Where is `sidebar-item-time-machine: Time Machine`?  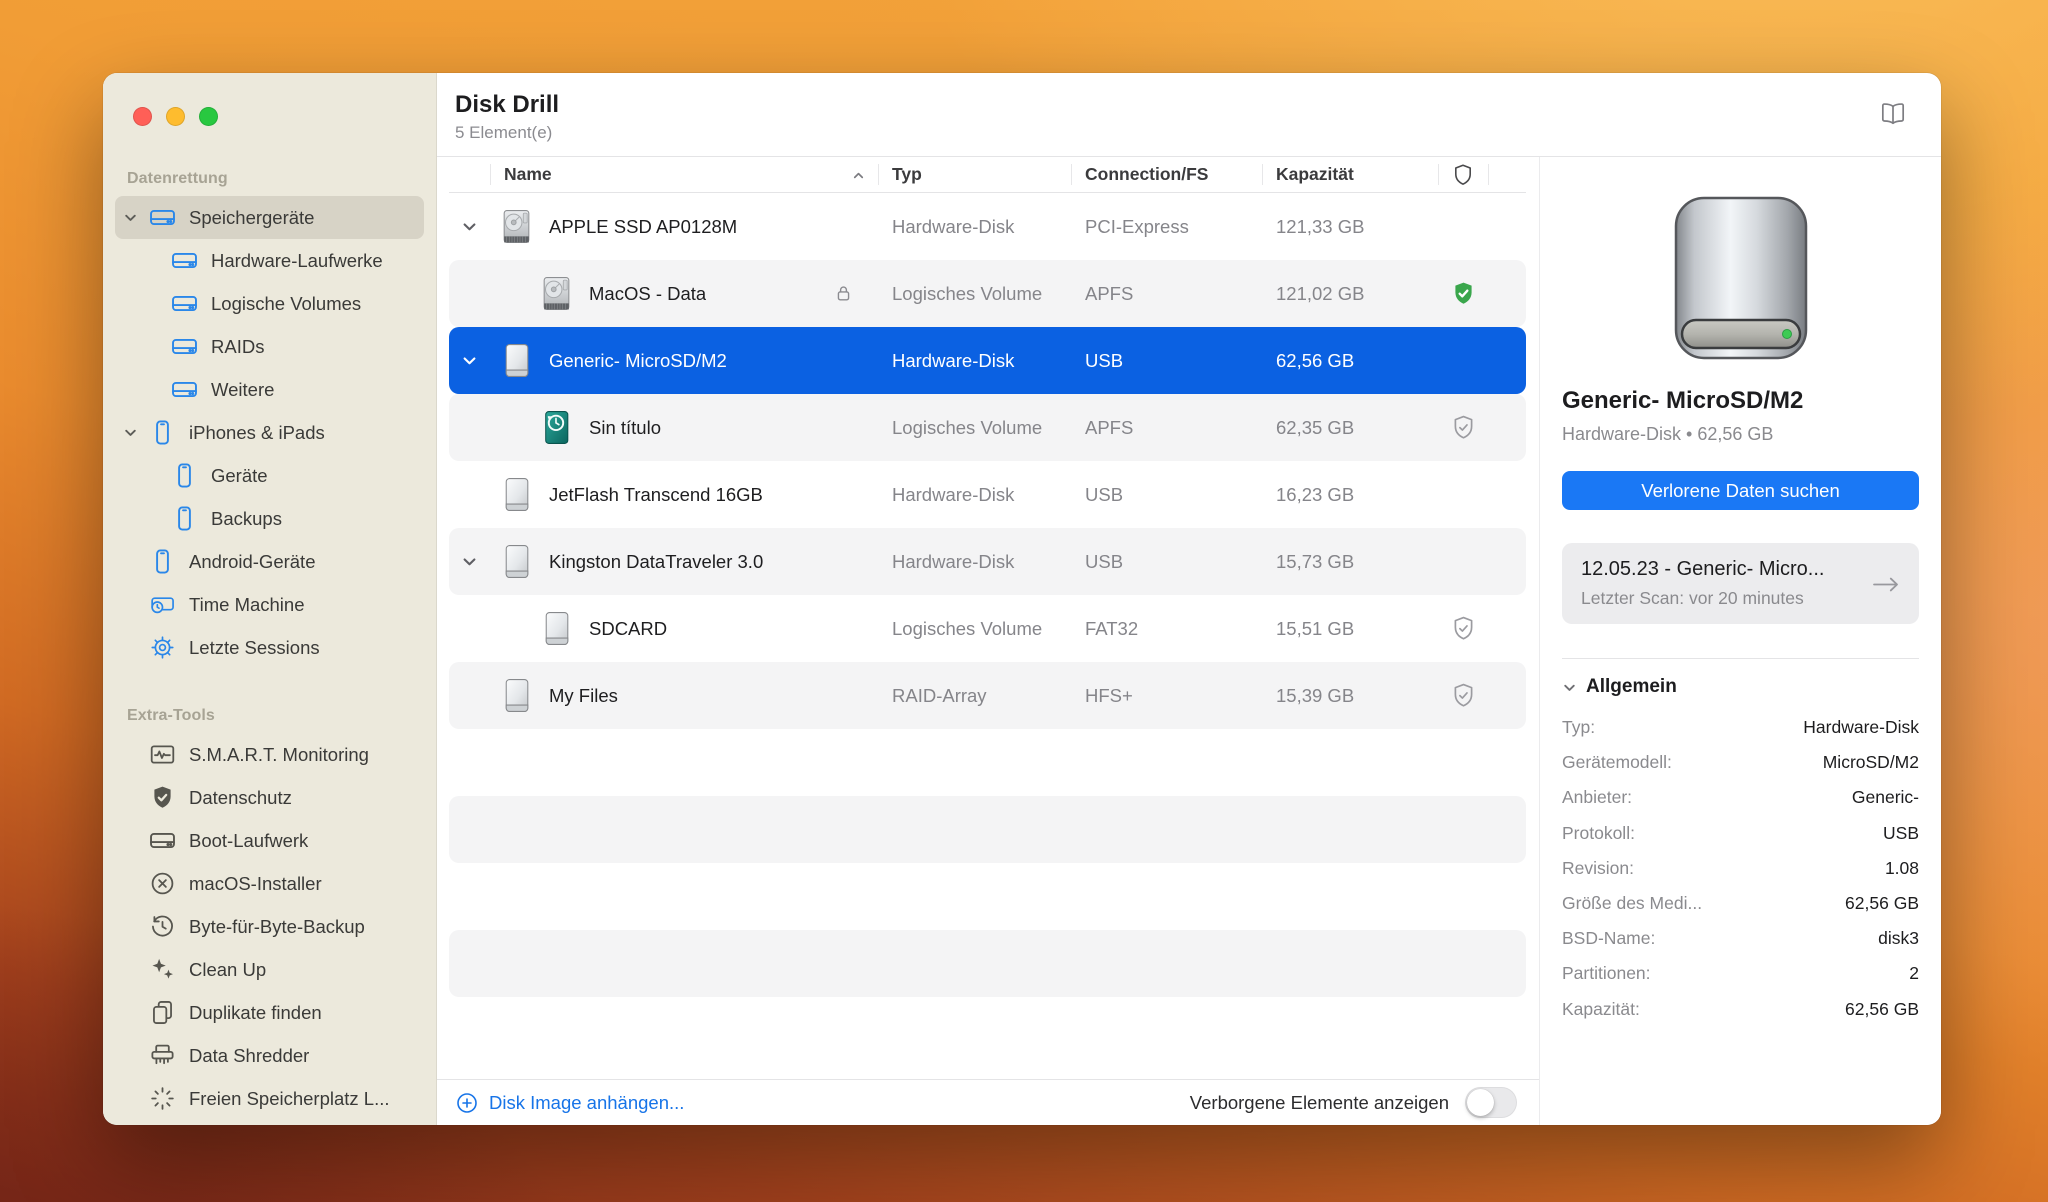 sidebar-item-time-machine: Time Machine is located at coordinates (269, 604).